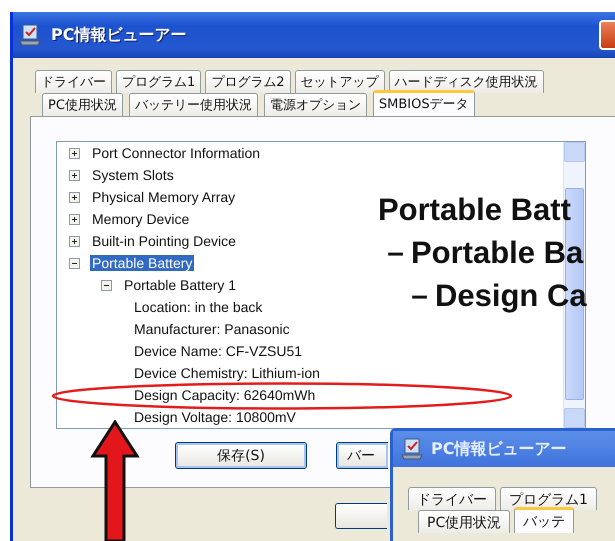 The image size is (615, 541). Describe the element at coordinates (218, 351) in the screenshot. I see `tree-item: Device Name: CF-VZSU51` at that location.